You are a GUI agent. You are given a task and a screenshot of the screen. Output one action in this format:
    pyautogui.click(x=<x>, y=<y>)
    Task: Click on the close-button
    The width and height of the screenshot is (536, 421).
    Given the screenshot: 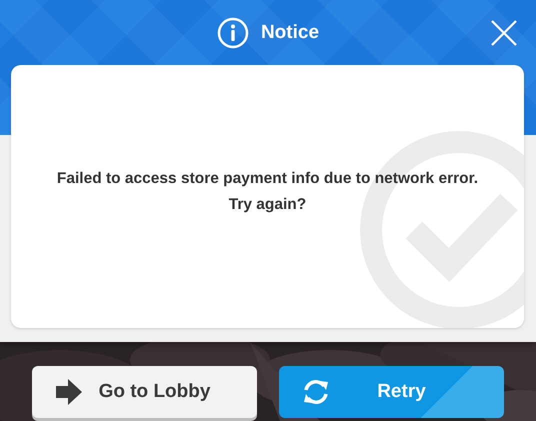 What is the action you would take?
    pyautogui.click(x=504, y=33)
    